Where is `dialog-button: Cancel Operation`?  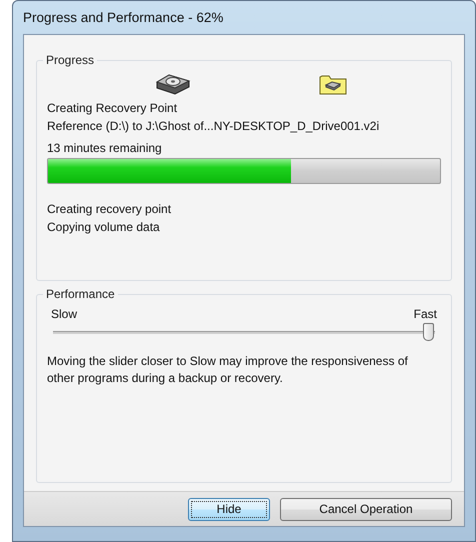
dialog-button: Cancel Operation is located at coordinates (366, 509).